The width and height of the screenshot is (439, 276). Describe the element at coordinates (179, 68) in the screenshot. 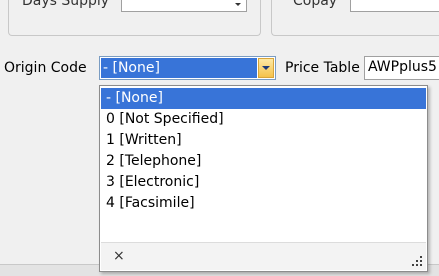

I see `origin-code-value: - [None]` at that location.